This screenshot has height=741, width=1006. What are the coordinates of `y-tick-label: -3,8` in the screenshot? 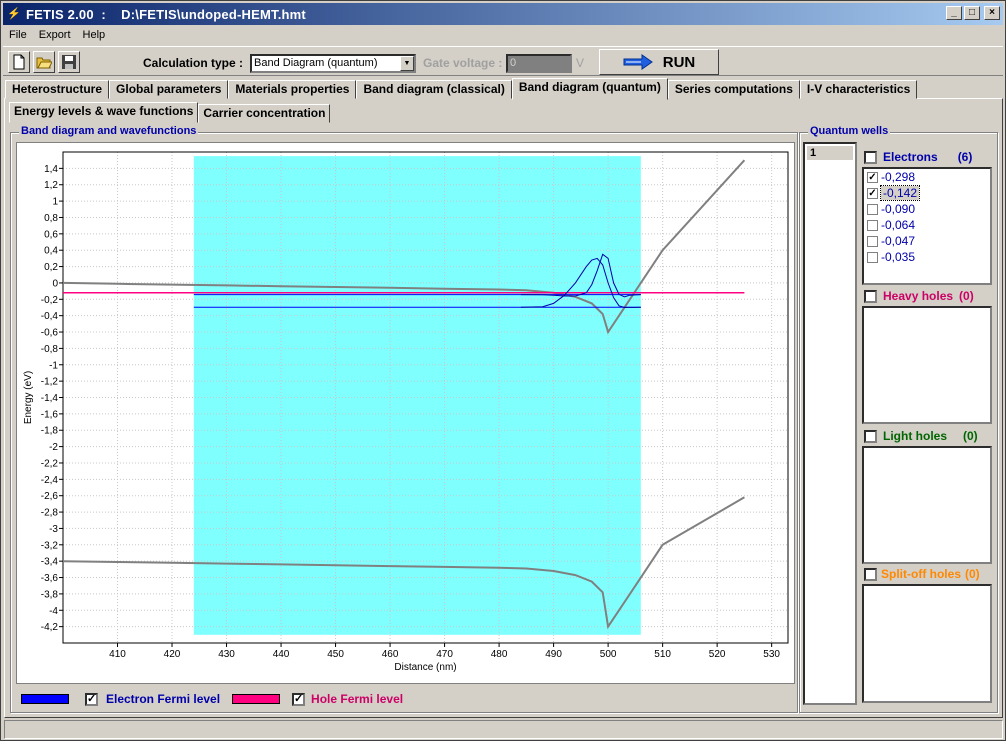 It's located at (50, 594).